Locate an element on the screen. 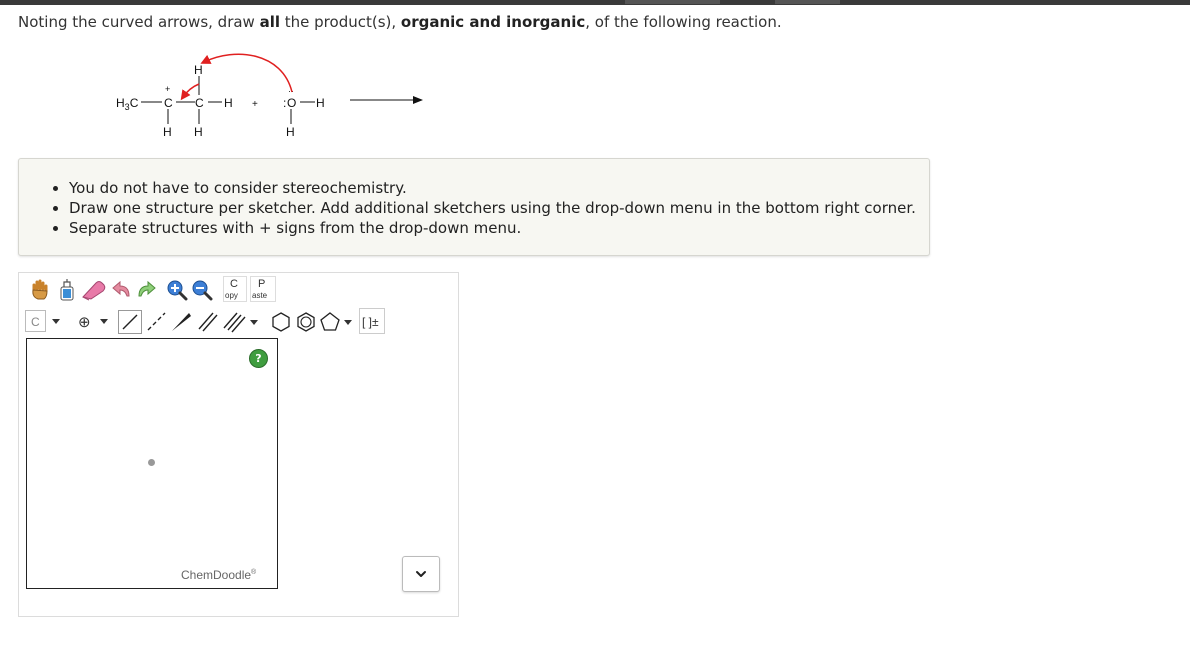 Image resolution: width=1190 pixels, height=648 pixels. triple-bond-icon is located at coordinates (234, 322).